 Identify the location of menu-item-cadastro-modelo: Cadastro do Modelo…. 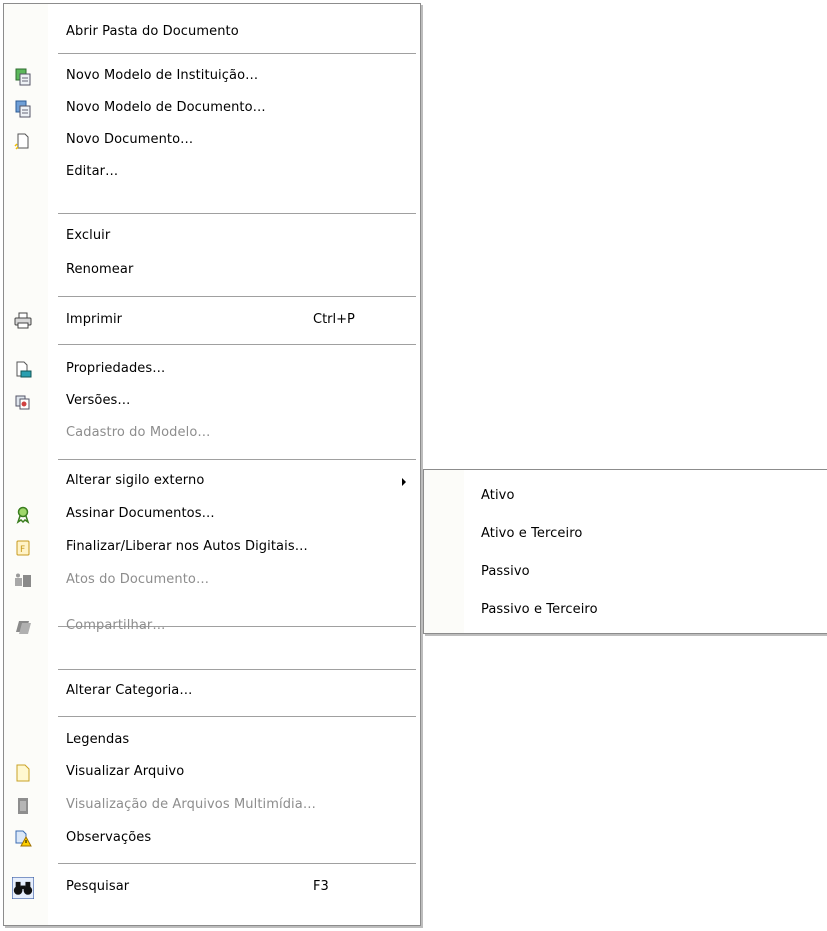
(212, 434).